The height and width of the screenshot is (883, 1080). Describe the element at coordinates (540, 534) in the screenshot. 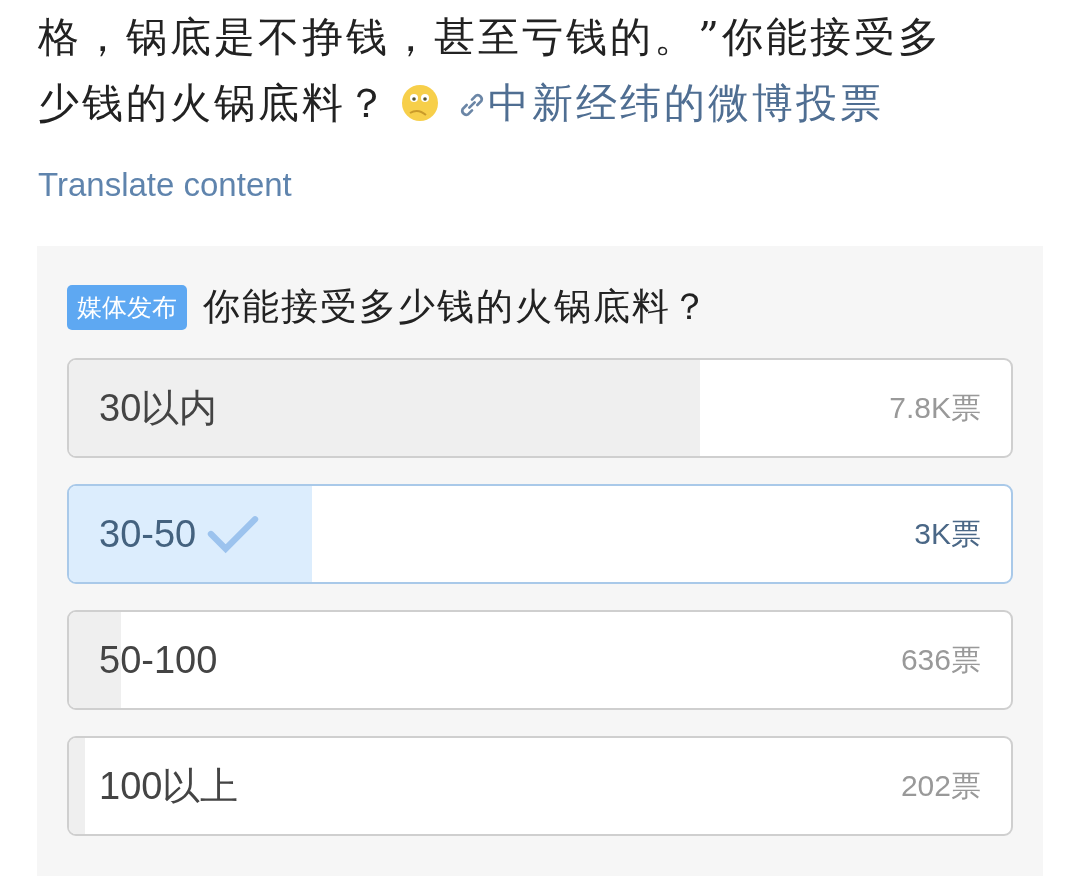

I see `poll-option: 30-50 3K票` at that location.